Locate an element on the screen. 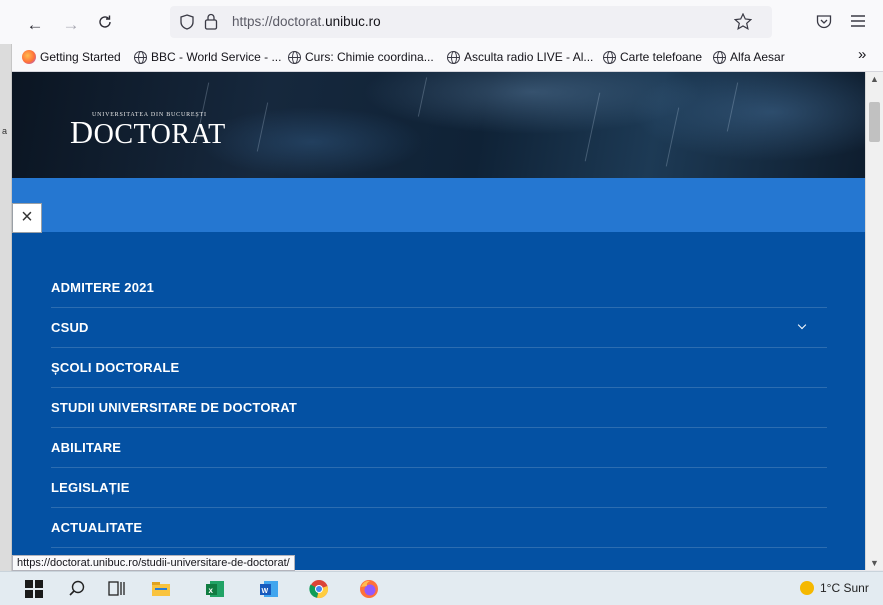 The image size is (883, 605). bookmark-label: Carte telefoane is located at coordinates (661, 57).